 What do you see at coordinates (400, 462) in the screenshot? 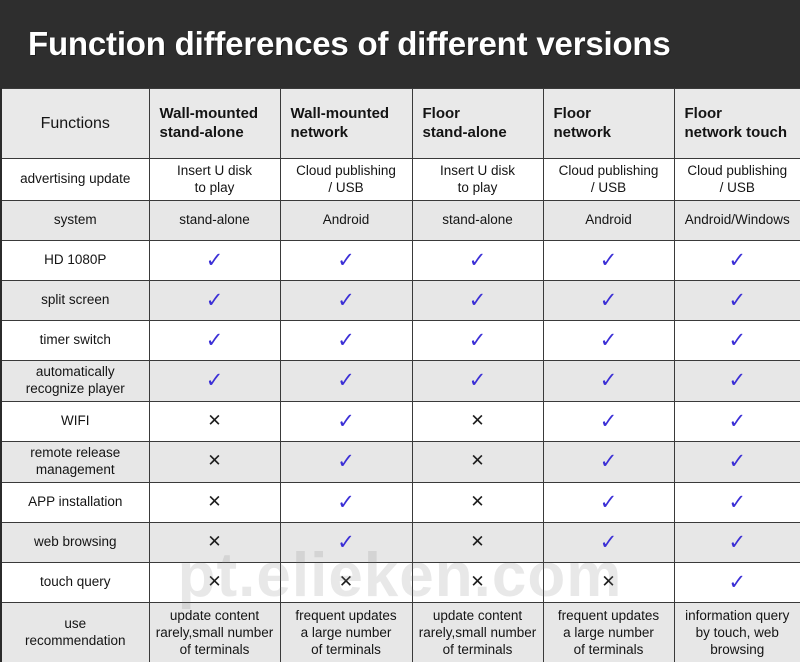
I see `table-row: remote release management ✕ ✓ ✕ ✓ ✓` at bounding box center [400, 462].